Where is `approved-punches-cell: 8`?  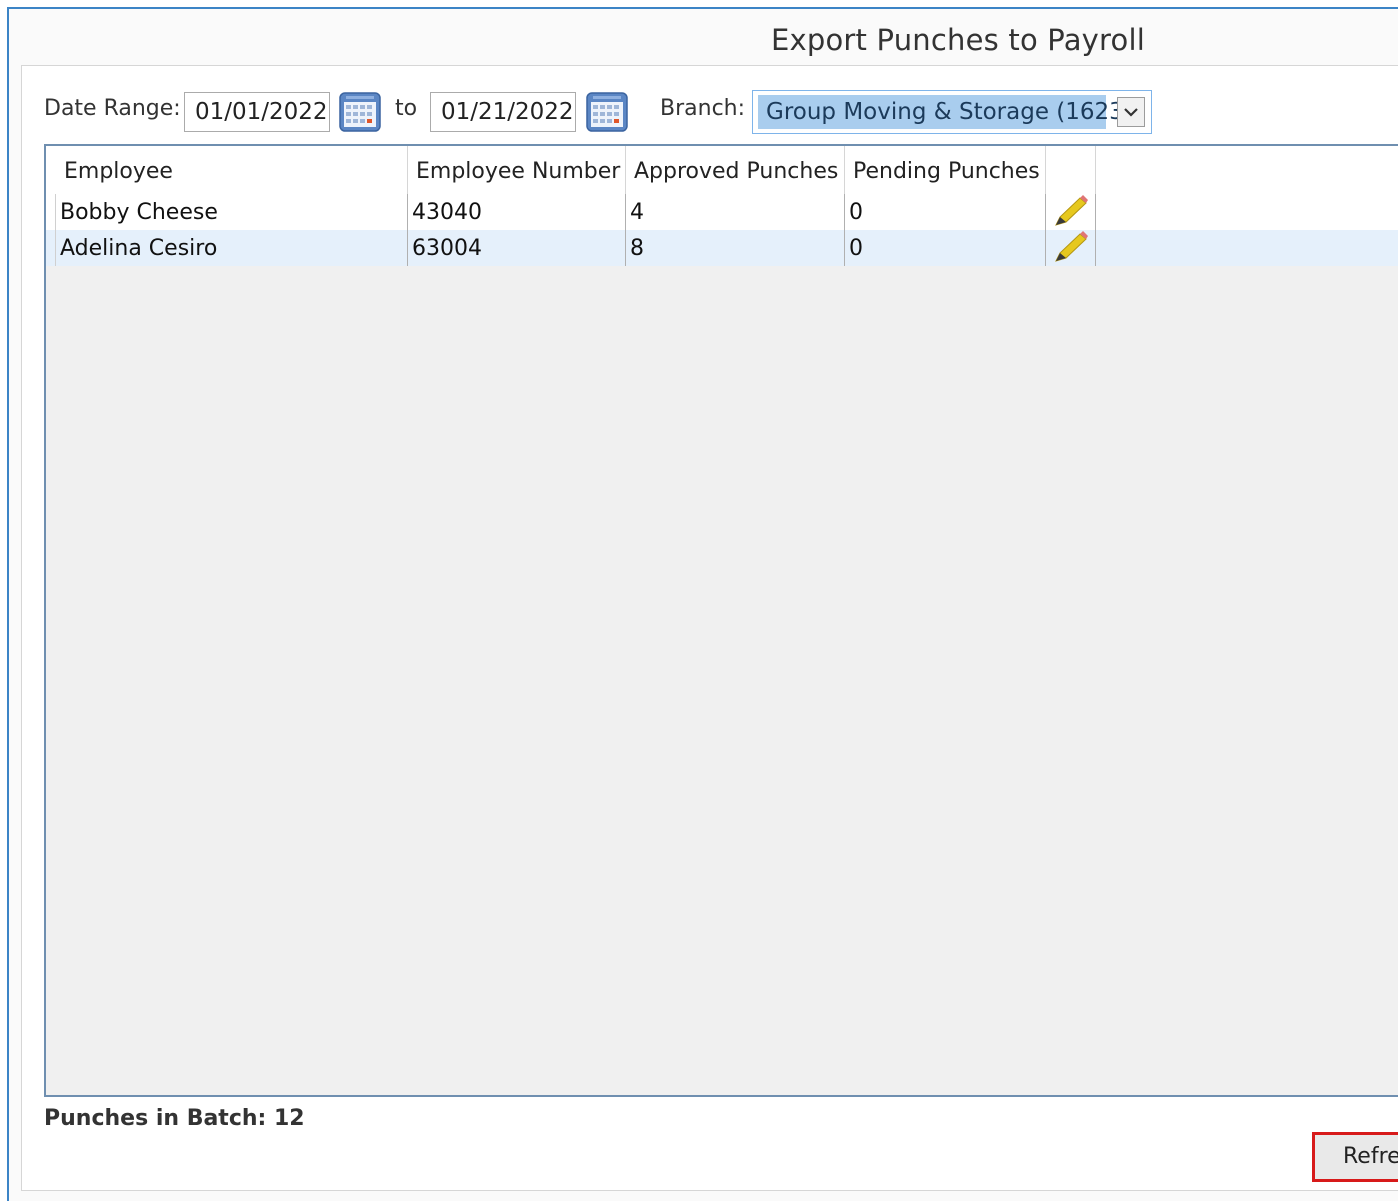 approved-punches-cell: 8 is located at coordinates (735, 248).